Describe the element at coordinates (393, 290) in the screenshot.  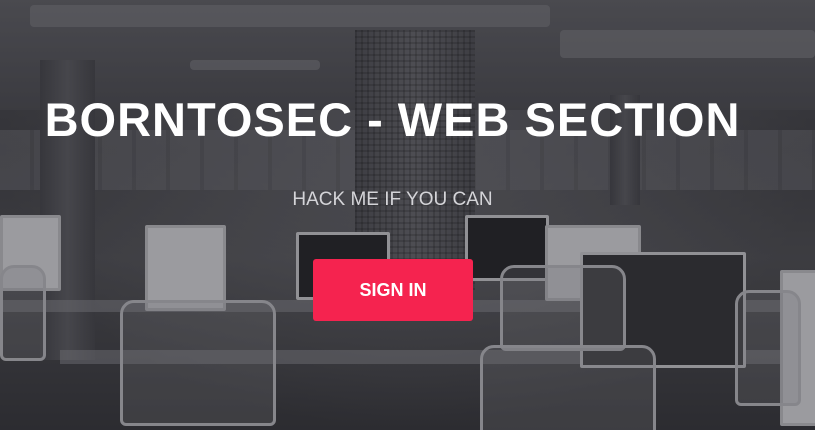
I see `sign-in-button: SIGN IN` at that location.